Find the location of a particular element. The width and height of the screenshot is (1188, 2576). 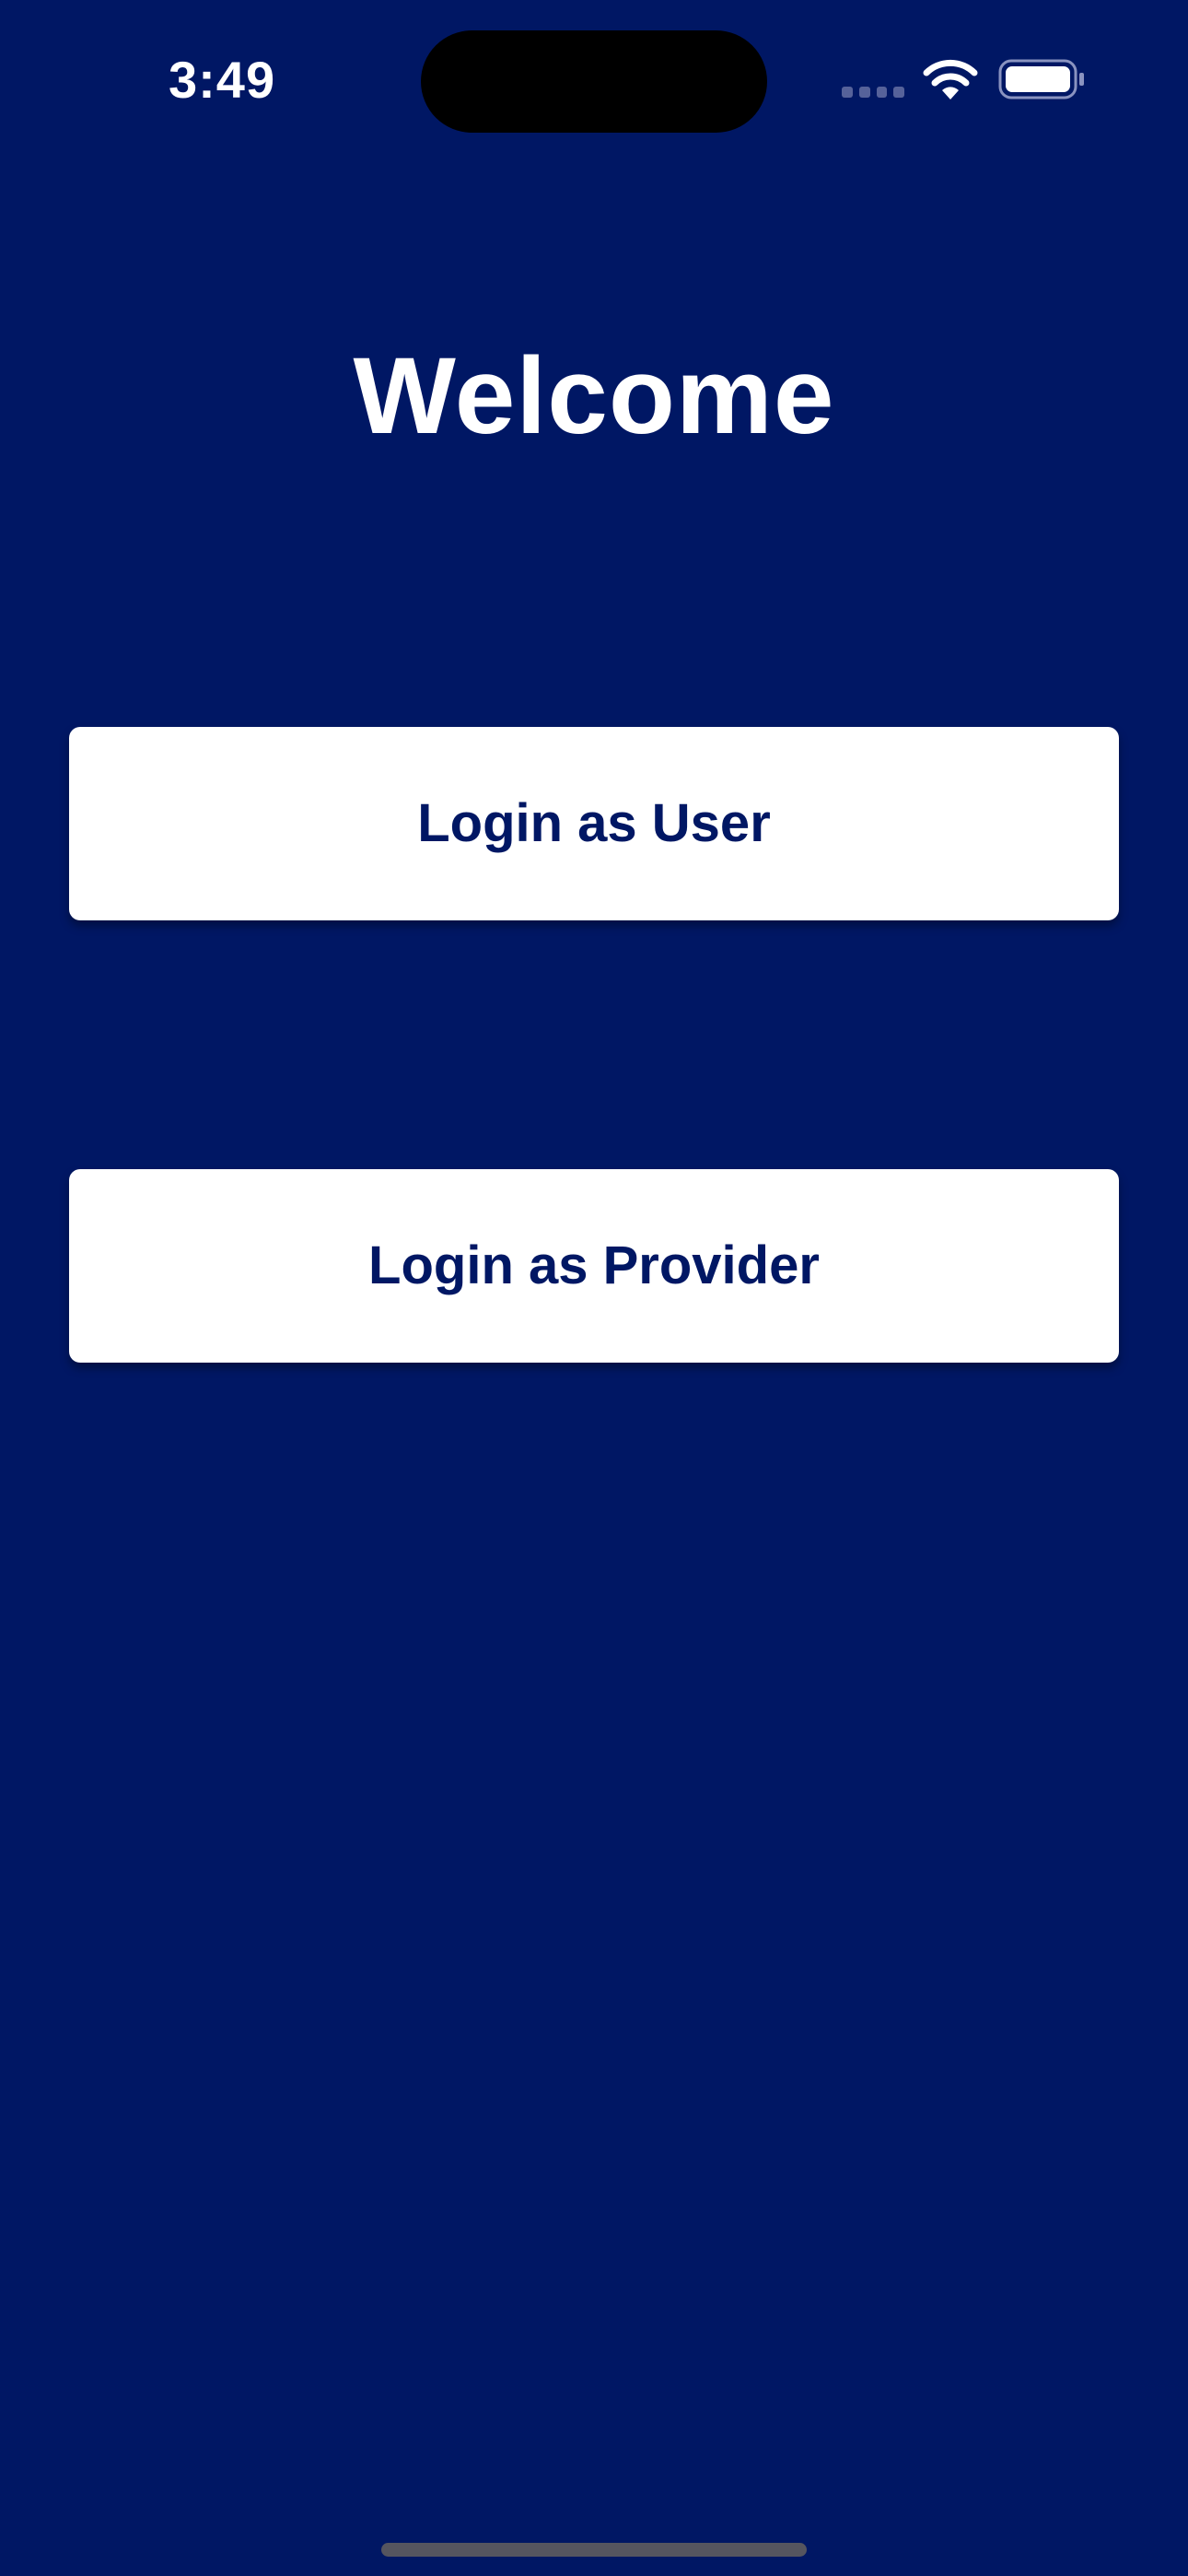

cellular-signal-icon is located at coordinates (873, 92).